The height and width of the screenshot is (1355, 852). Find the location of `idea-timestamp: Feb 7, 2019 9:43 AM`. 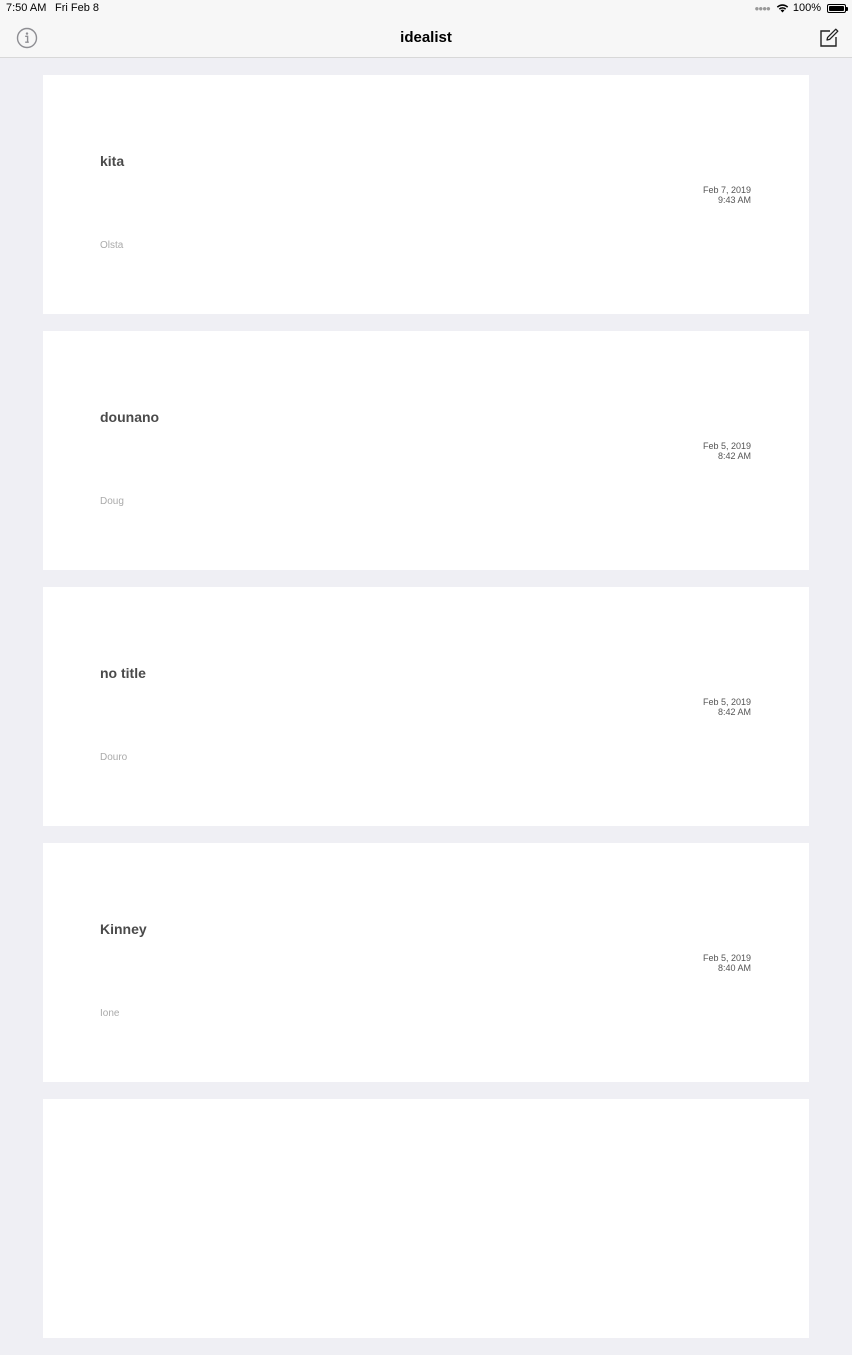

idea-timestamp: Feb 7, 2019 9:43 AM is located at coordinates (727, 195).